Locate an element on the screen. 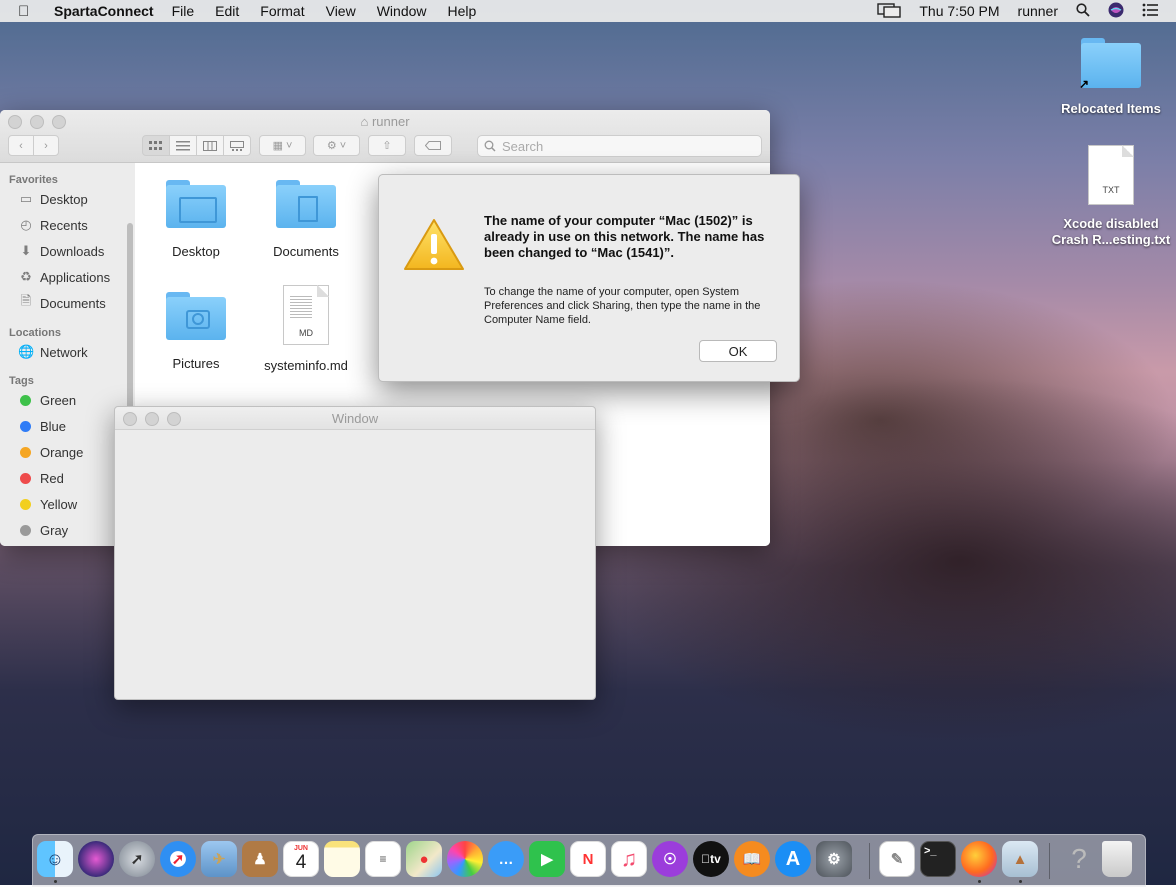 The height and width of the screenshot is (887, 1176). spotlight-search-icon is located at coordinates (1083, 11).